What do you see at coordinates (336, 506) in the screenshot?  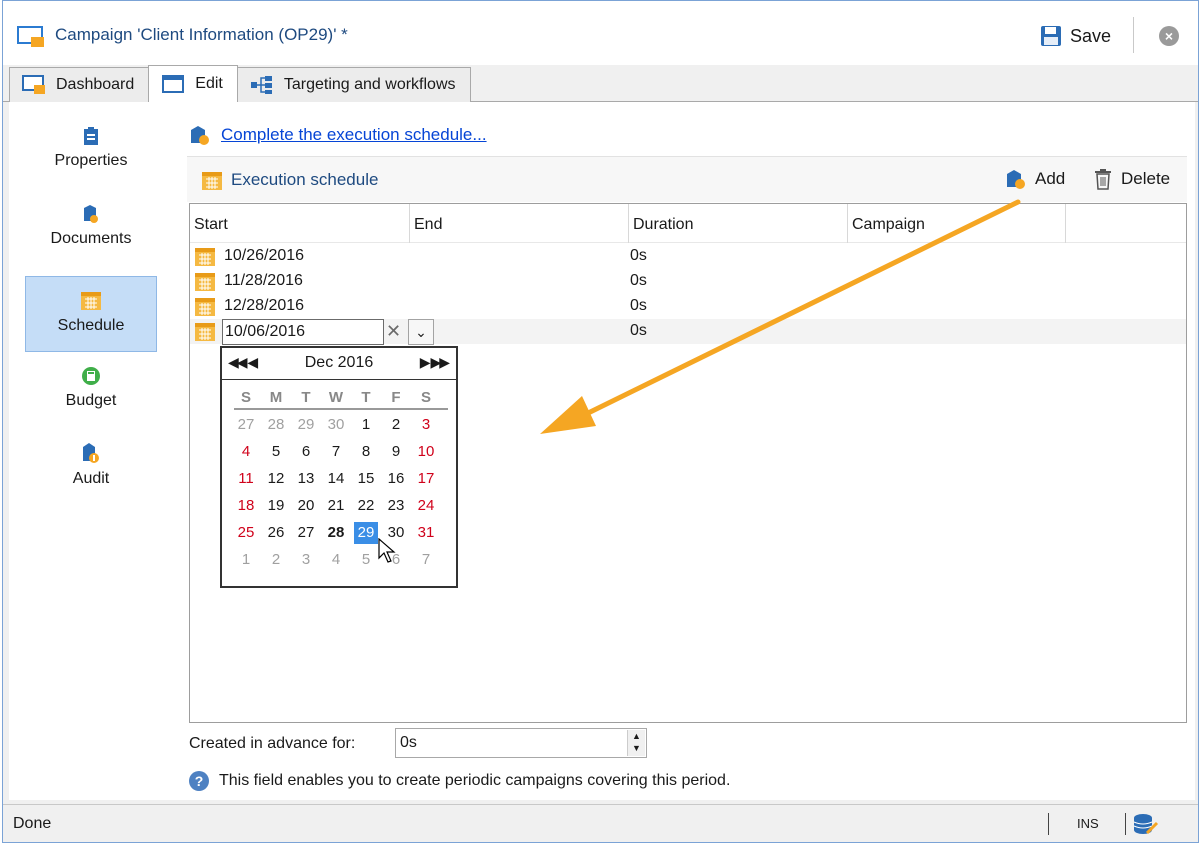 I see `calendar-day: 21` at bounding box center [336, 506].